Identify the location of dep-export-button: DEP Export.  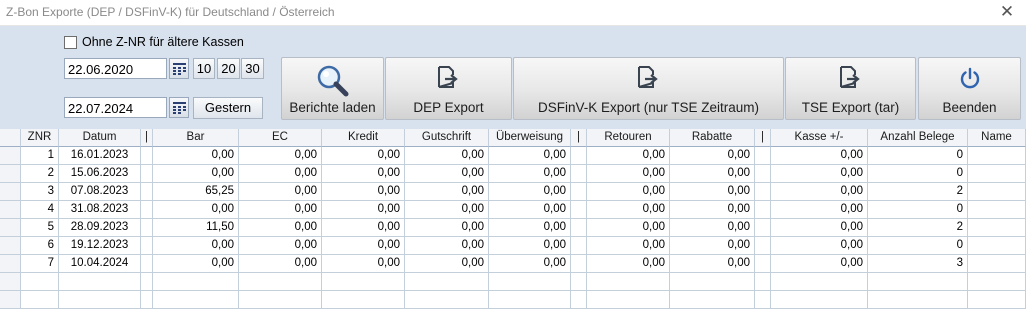
(448, 88).